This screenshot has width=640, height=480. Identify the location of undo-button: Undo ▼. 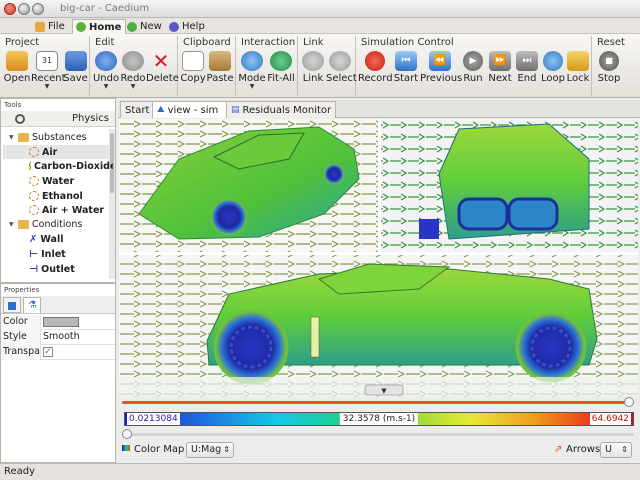
(106, 73).